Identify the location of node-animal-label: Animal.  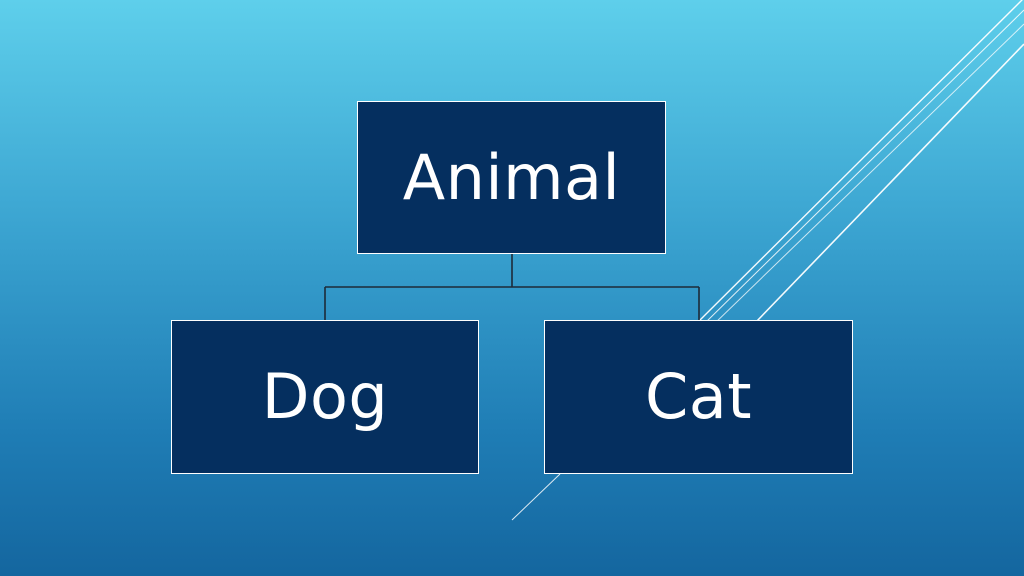
(511, 177).